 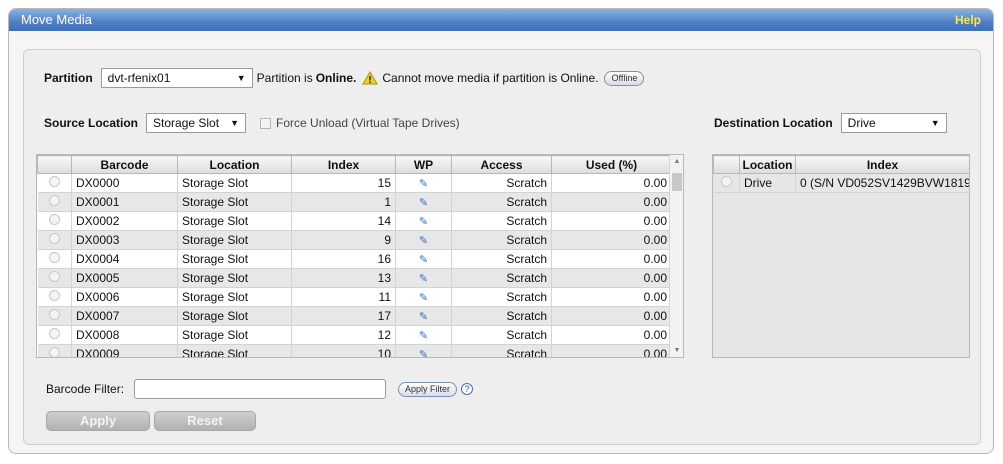 What do you see at coordinates (676, 350) in the screenshot?
I see `scroll-down-icon: ▼` at bounding box center [676, 350].